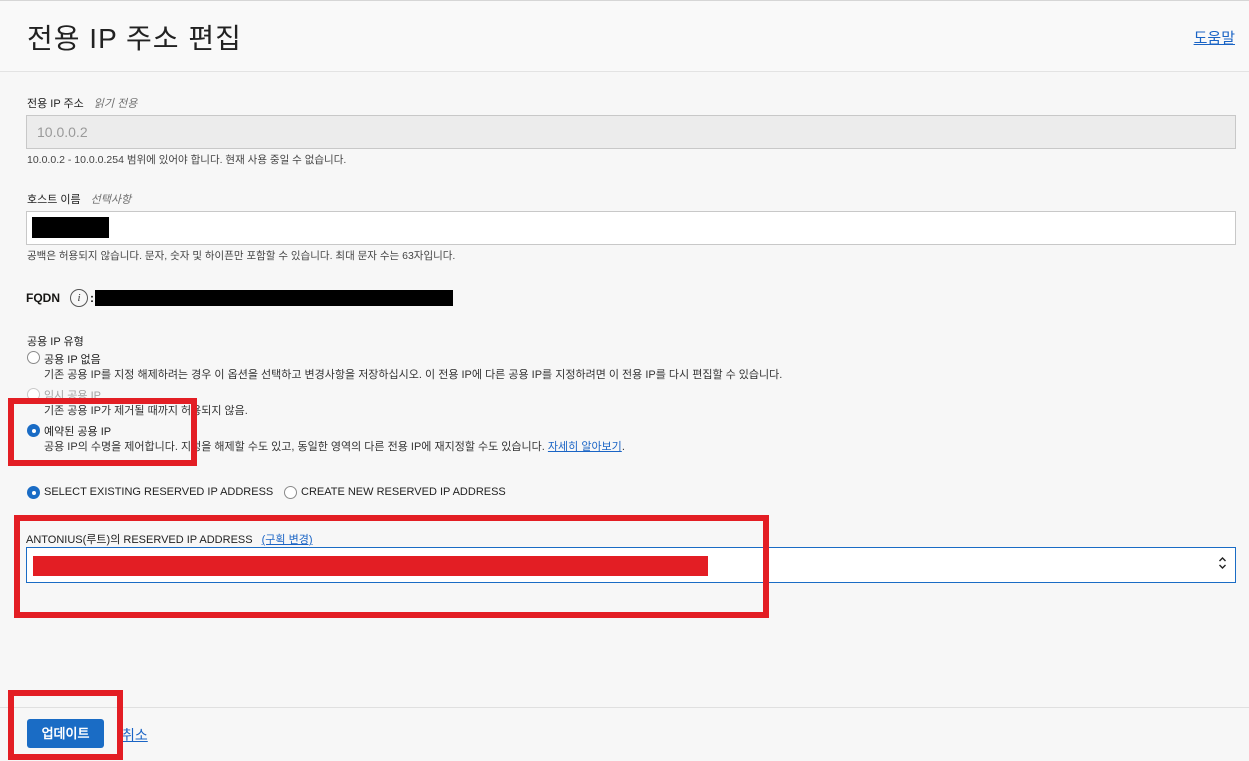 This screenshot has width=1249, height=761. I want to click on radio-reserved-public-ip, so click(33, 430).